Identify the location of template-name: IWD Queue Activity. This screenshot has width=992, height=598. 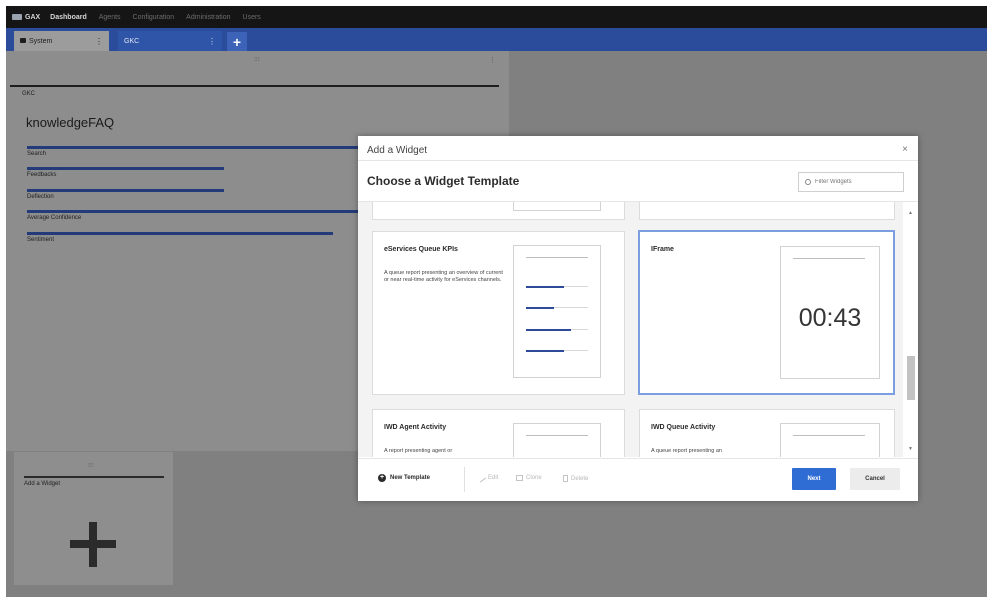
(683, 427).